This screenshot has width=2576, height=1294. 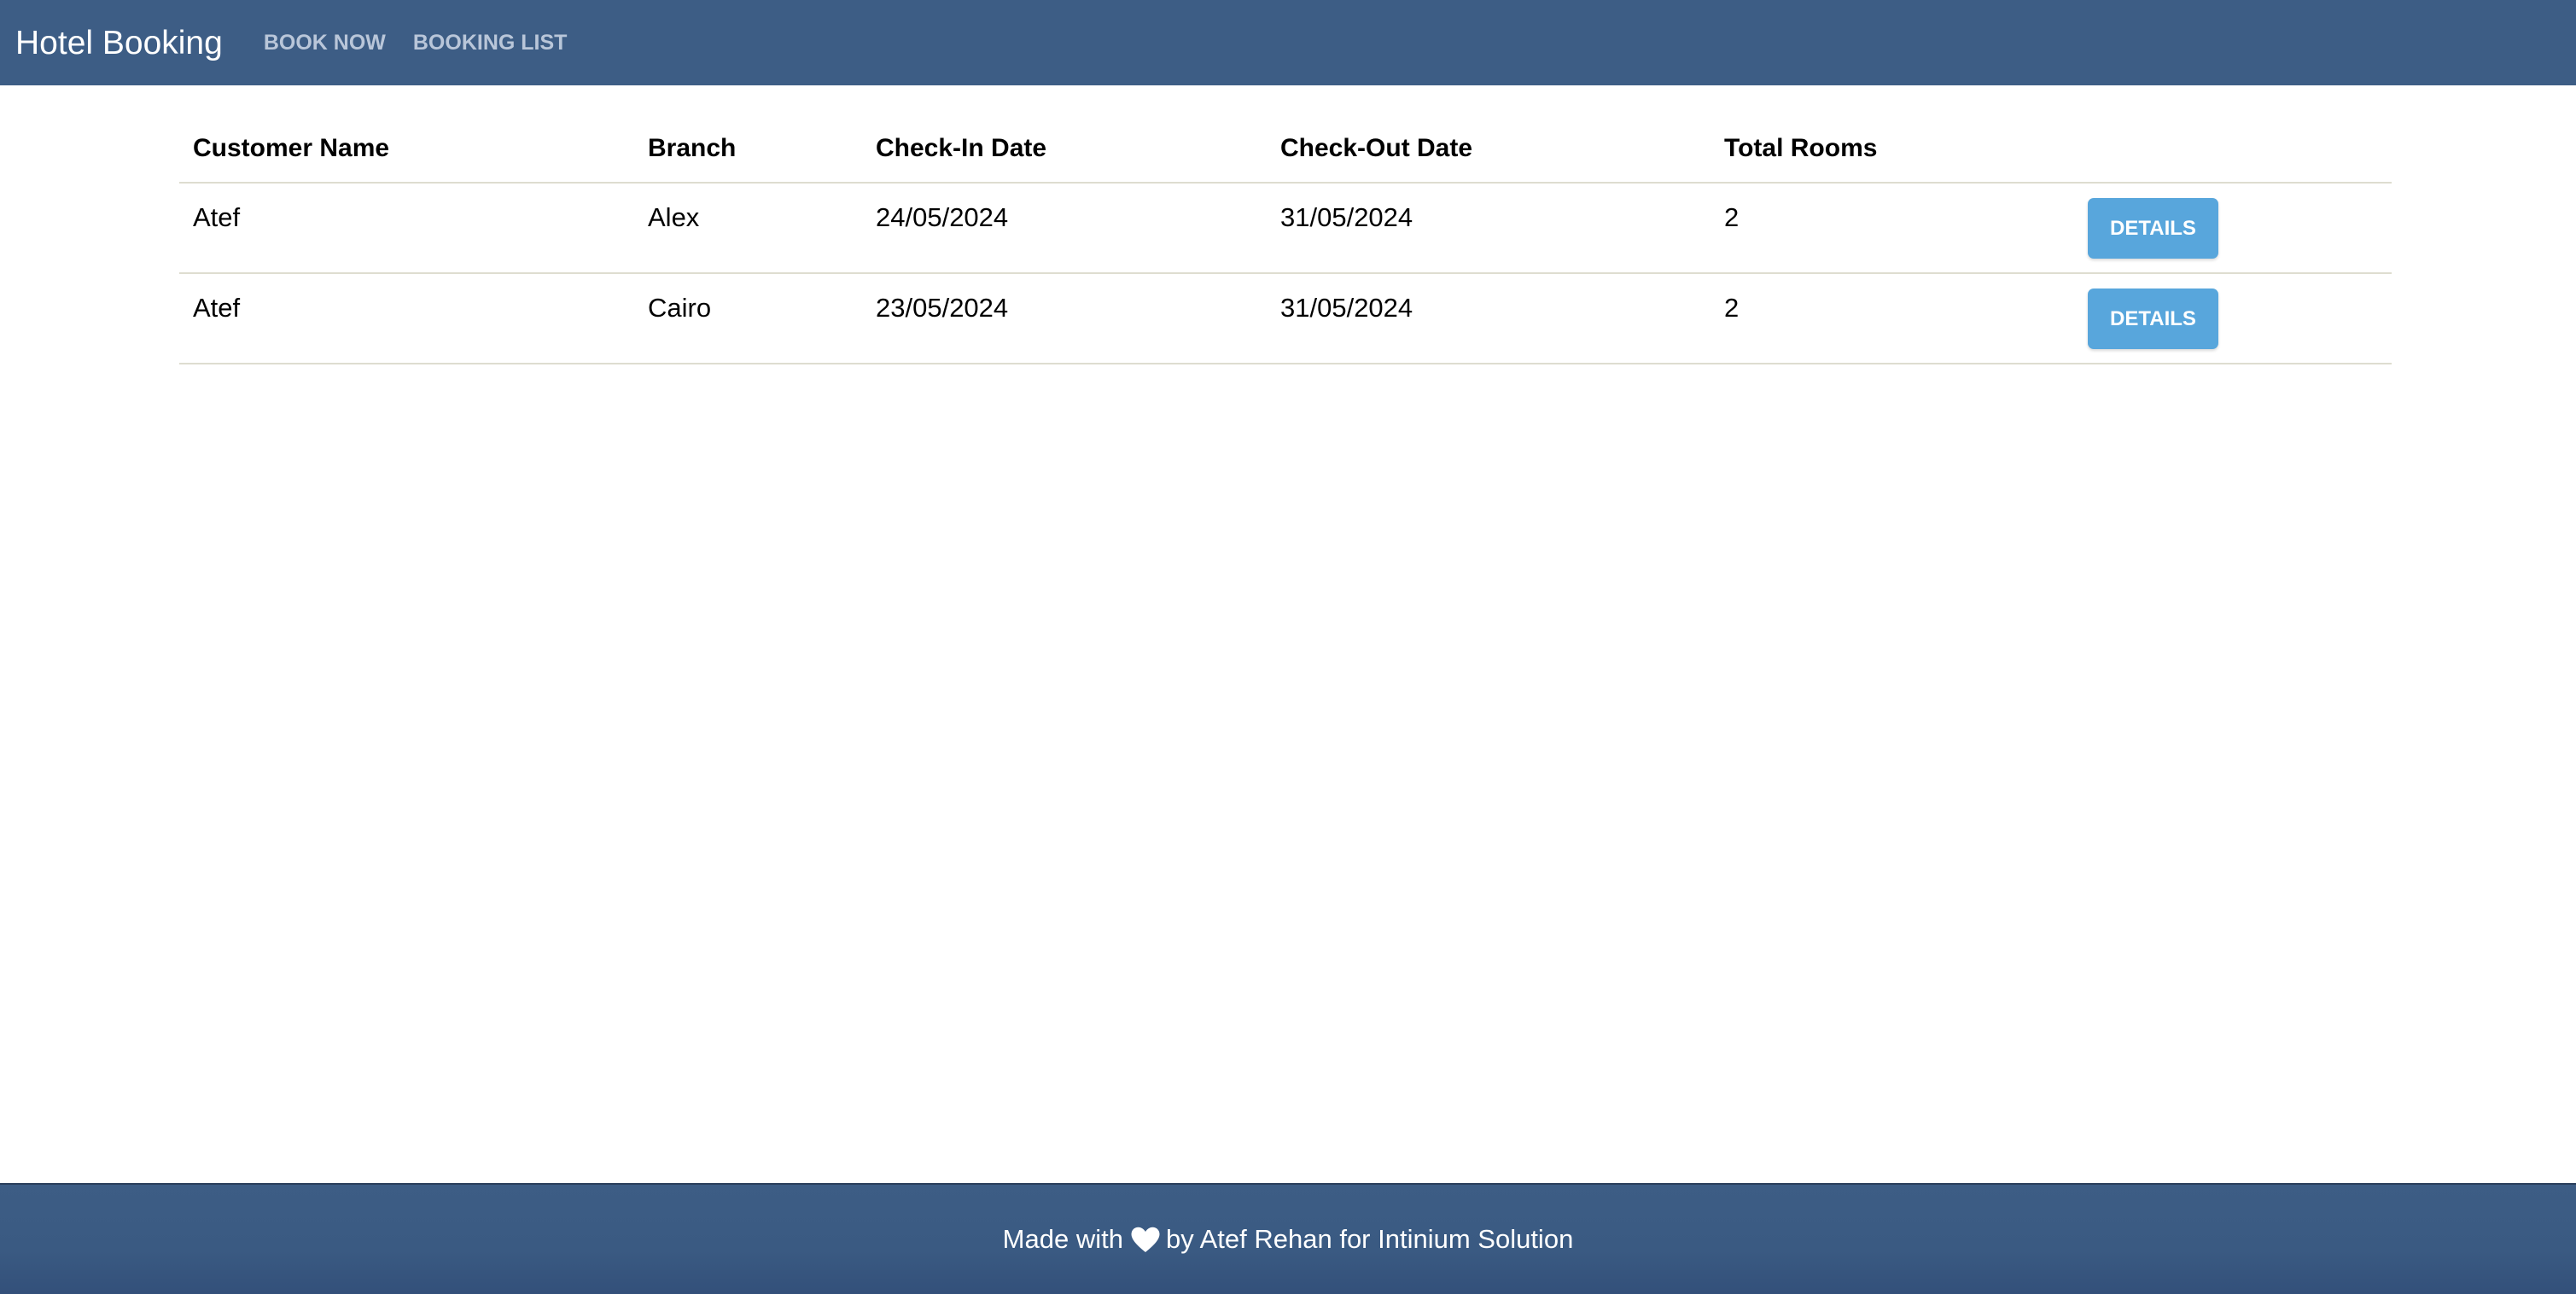 I want to click on nav-link-book-now: BOOK NOW, so click(x=325, y=43).